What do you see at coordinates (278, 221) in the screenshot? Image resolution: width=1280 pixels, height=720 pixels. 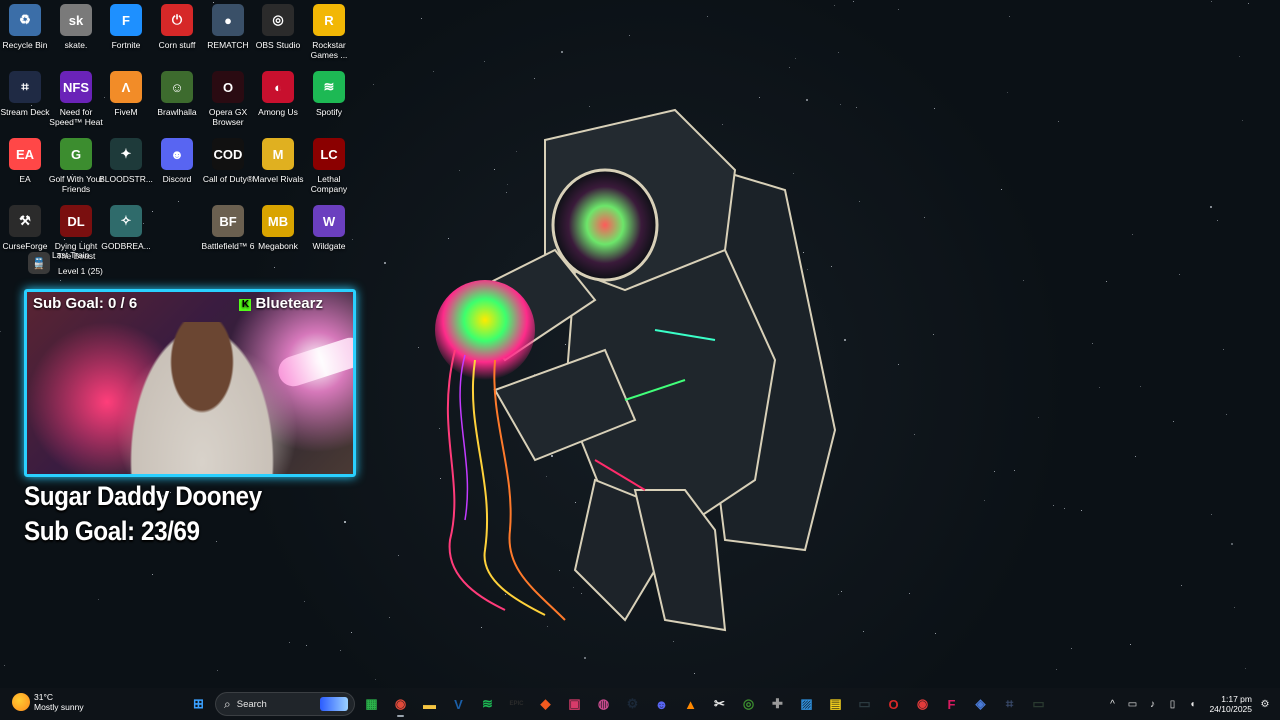 I see `megabonk-icon: MB` at bounding box center [278, 221].